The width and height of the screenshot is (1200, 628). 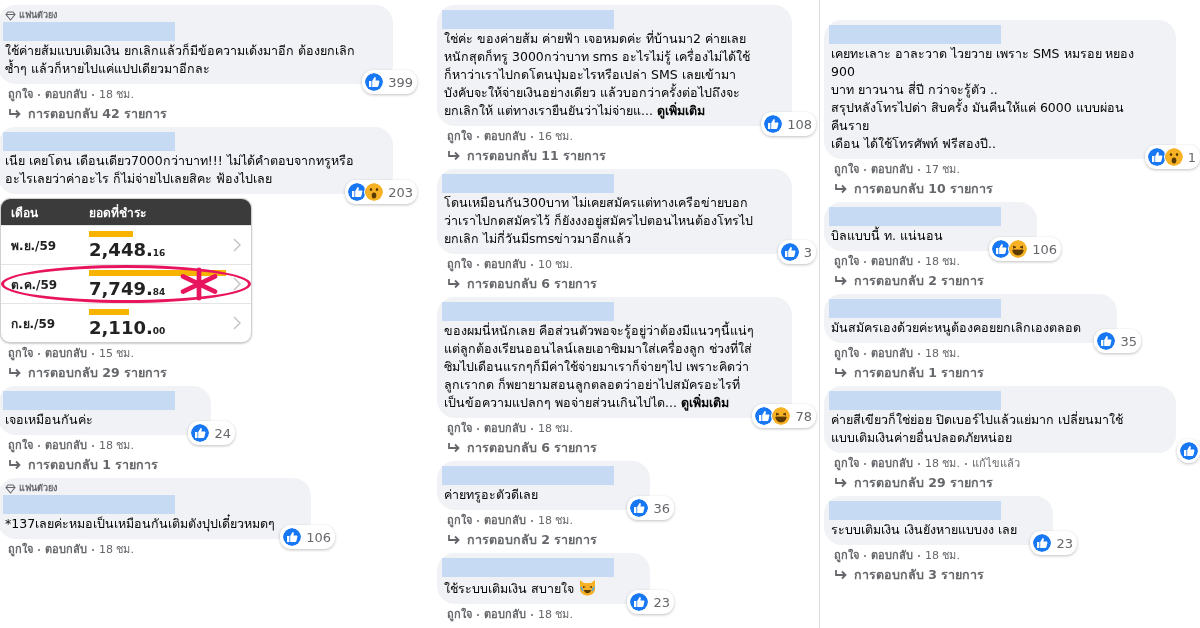 What do you see at coordinates (126, 322) in the screenshot?
I see `bill-row: ก.ย./59 2,110.00` at bounding box center [126, 322].